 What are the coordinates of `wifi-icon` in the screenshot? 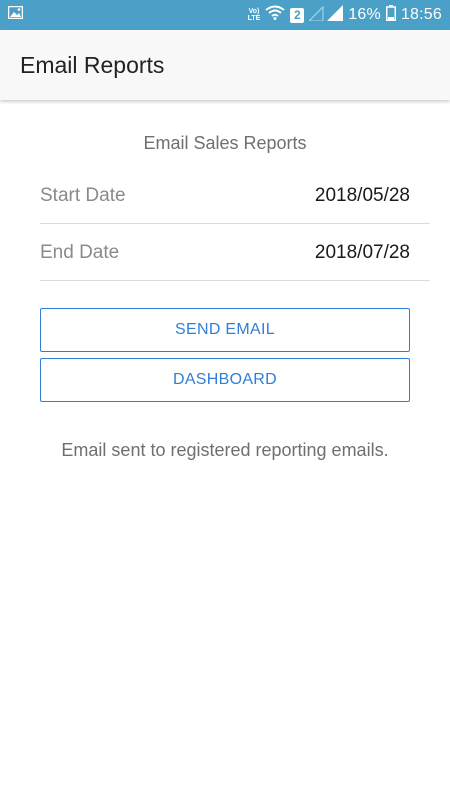 It's located at (275, 15).